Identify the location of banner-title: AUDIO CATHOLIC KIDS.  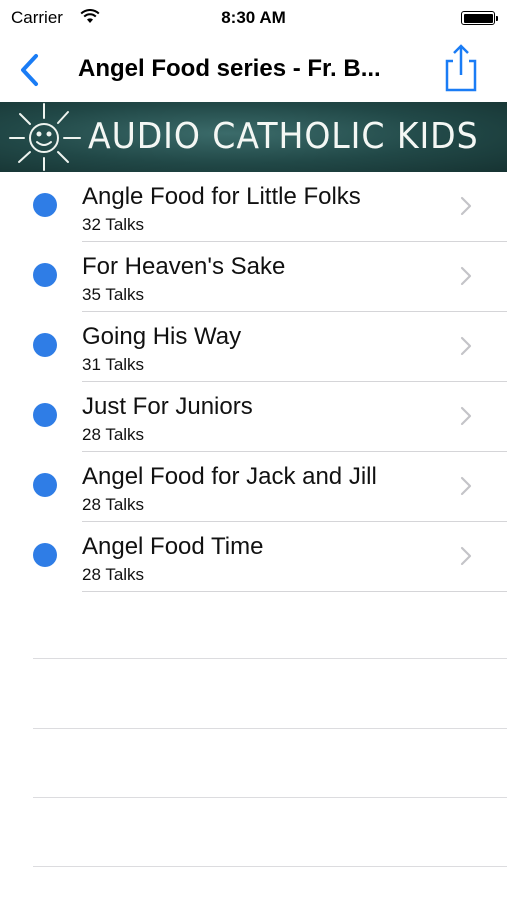
(283, 136).